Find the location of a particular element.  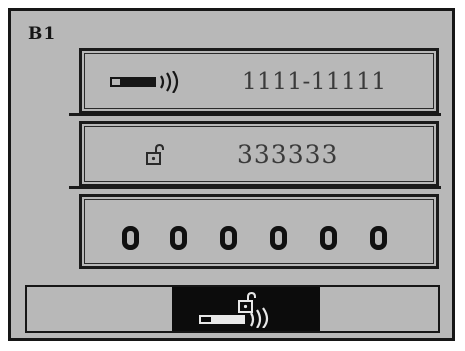

network-id-field: 1111-11111 is located at coordinates (259, 81).